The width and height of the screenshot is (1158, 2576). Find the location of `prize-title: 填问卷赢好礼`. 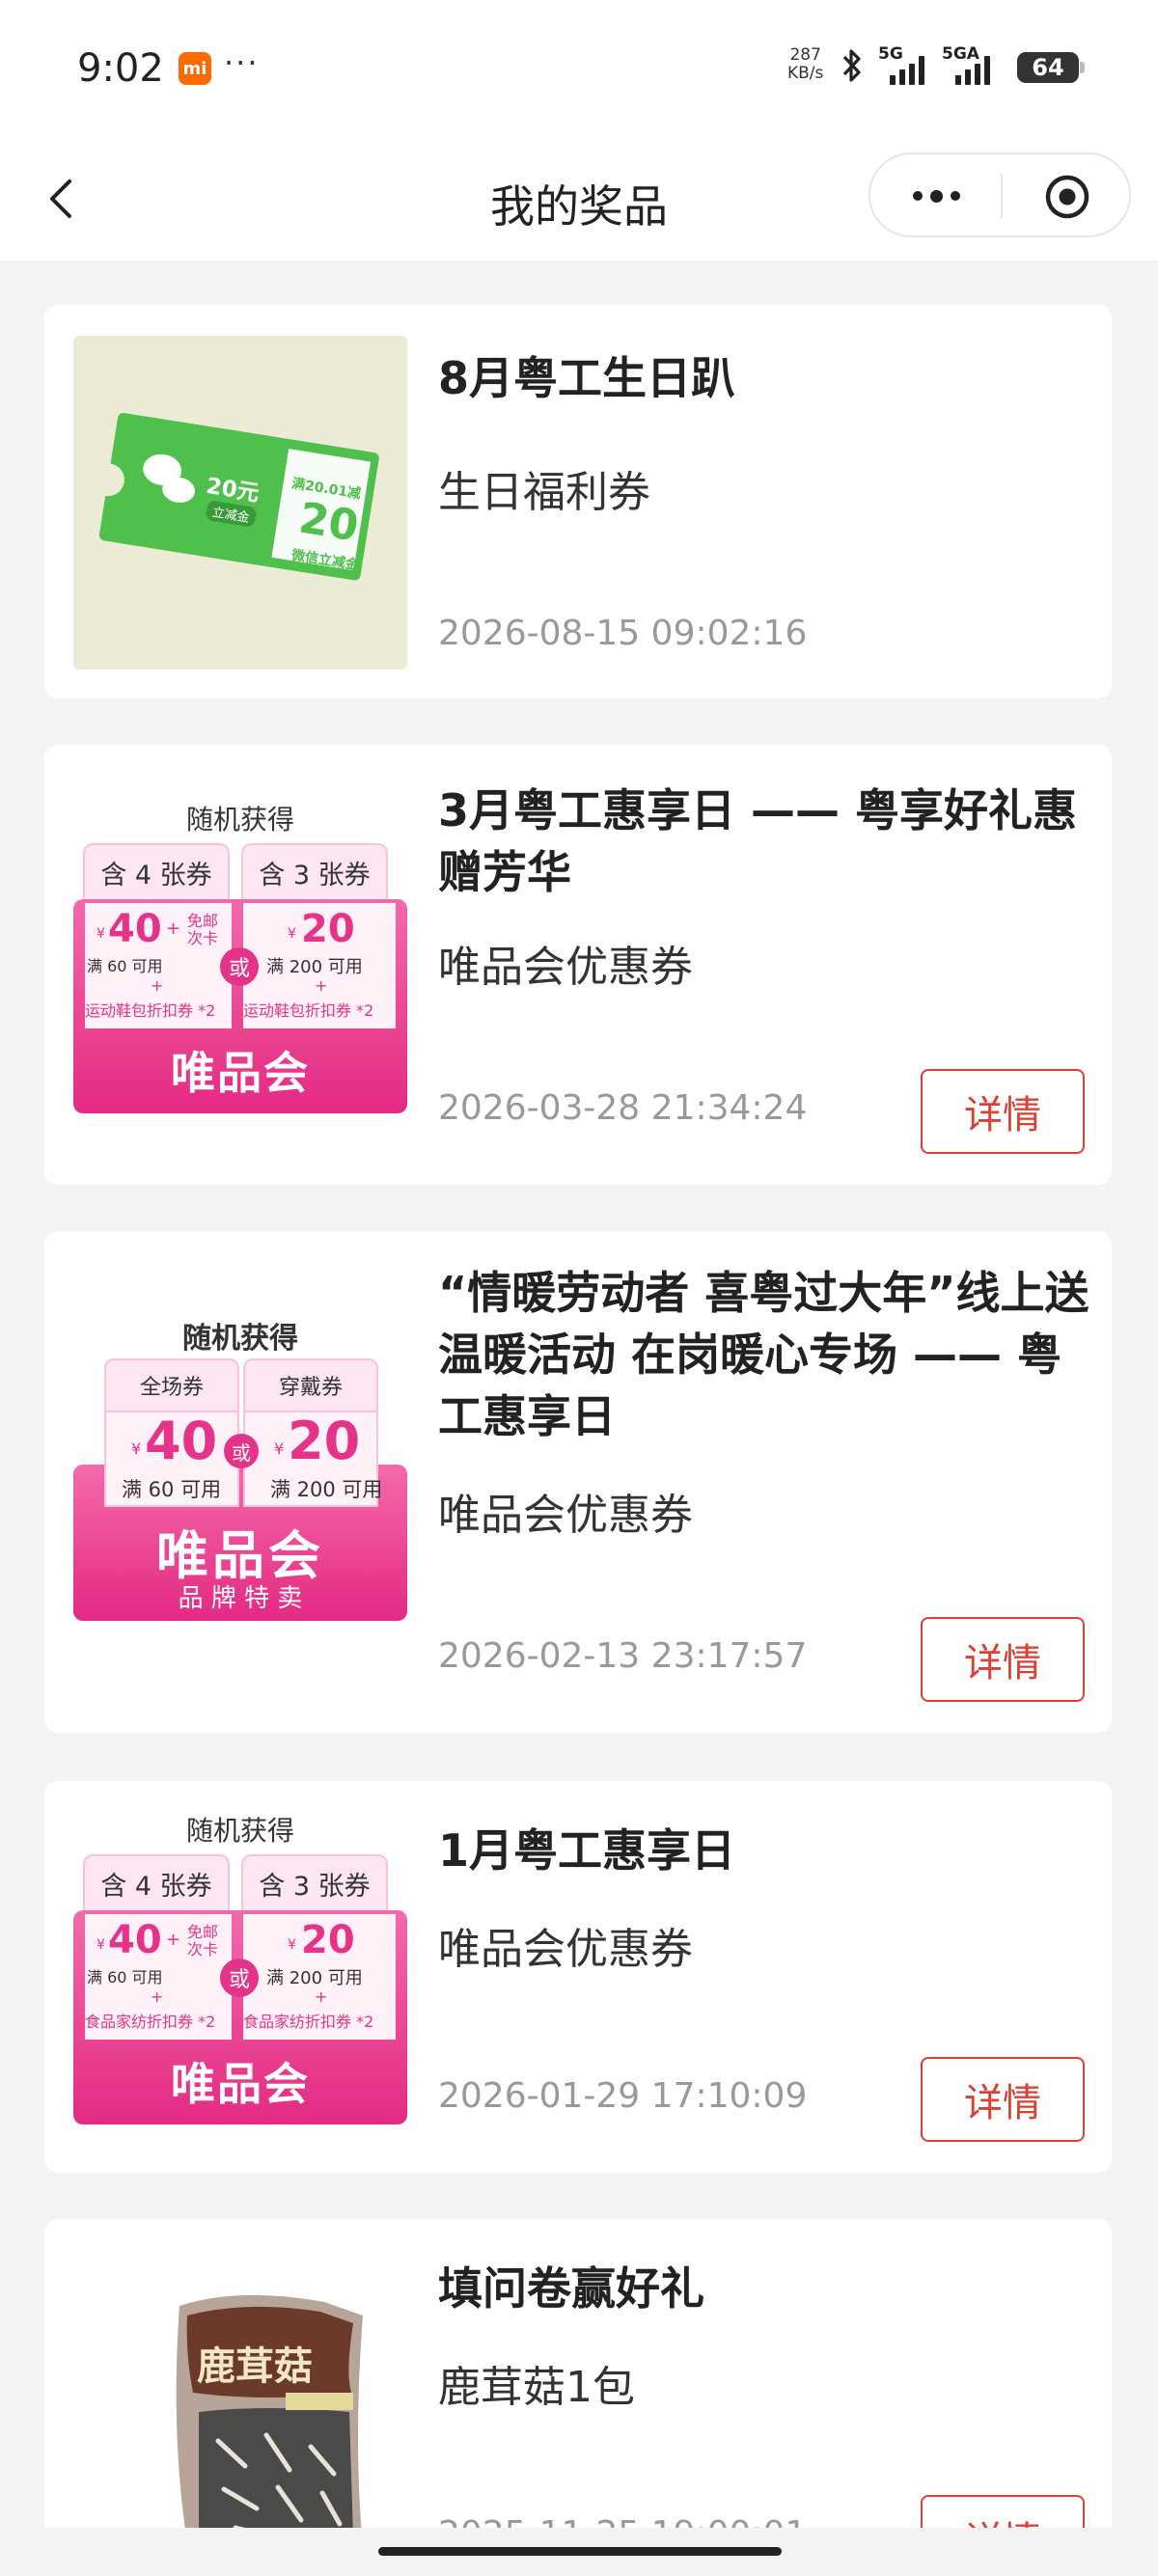

prize-title: 填问卷赢好礼 is located at coordinates (571, 2289).